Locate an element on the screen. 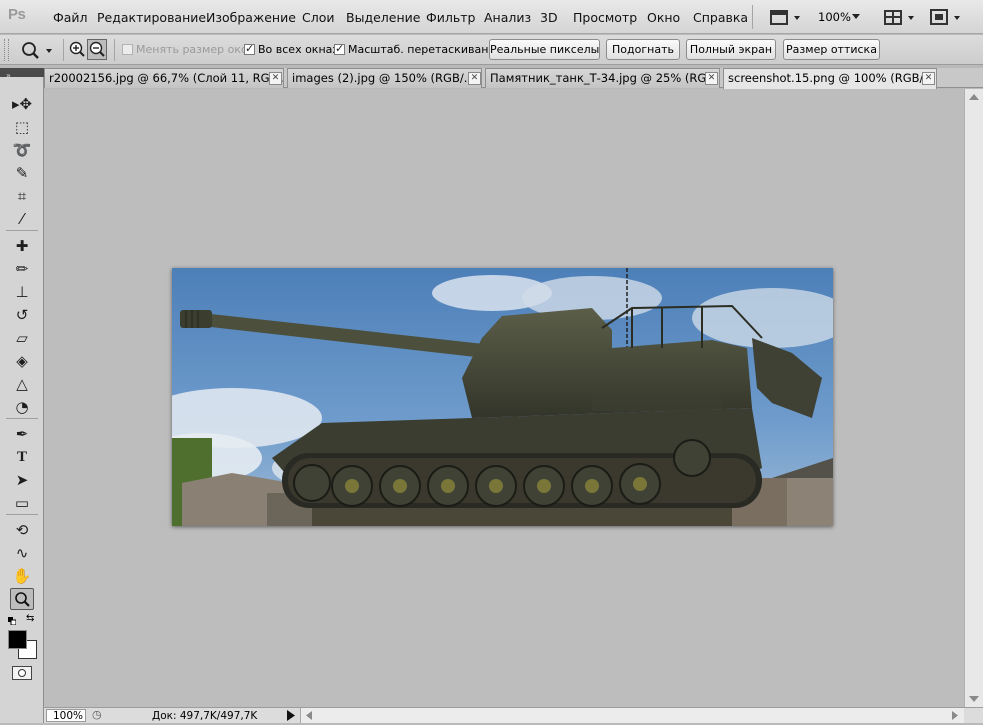 Image resolution: width=983 pixels, height=725 pixels. menu-analysis: Анализ is located at coordinates (507, 17).